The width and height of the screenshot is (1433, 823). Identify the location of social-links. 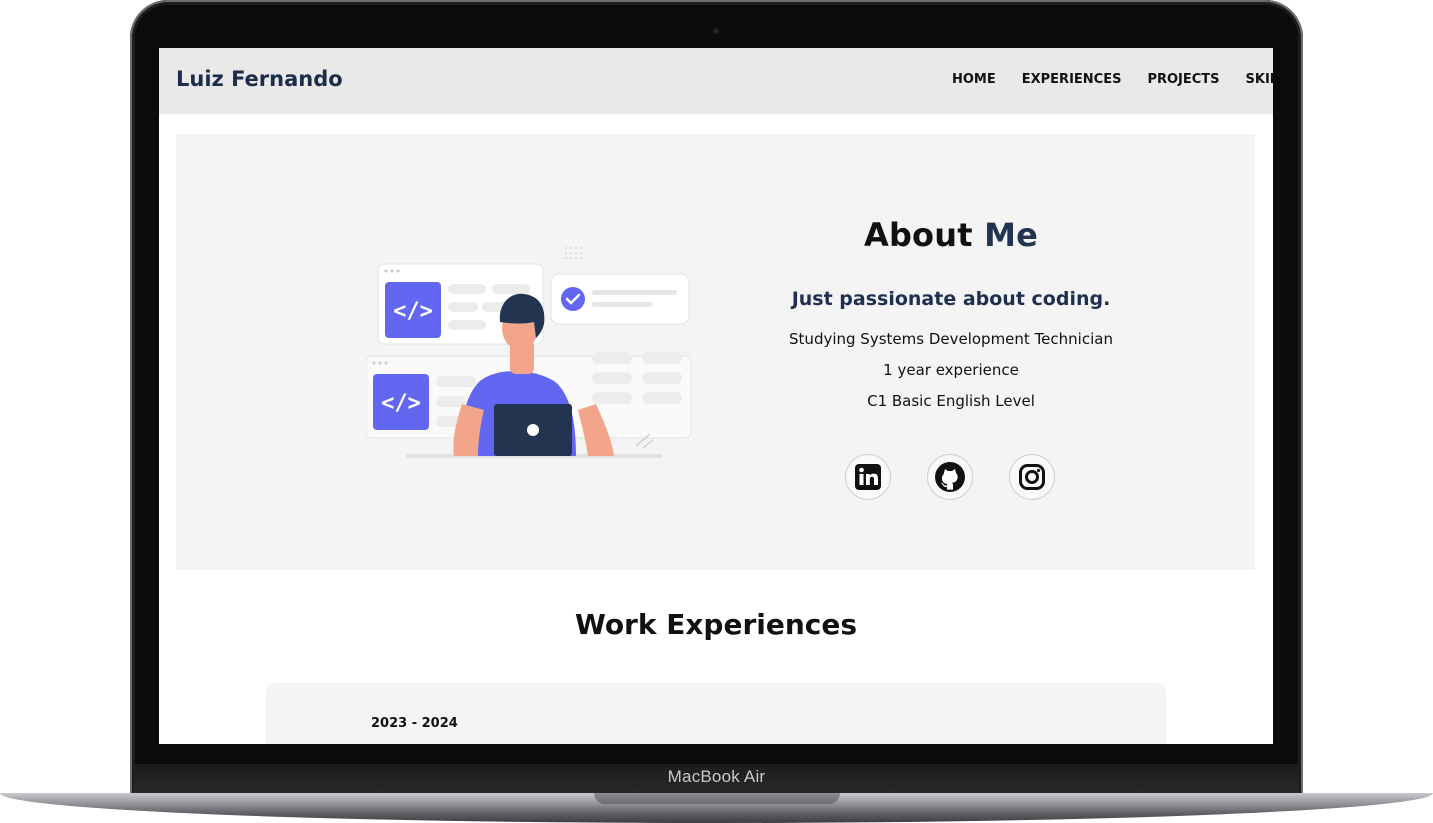
(950, 477).